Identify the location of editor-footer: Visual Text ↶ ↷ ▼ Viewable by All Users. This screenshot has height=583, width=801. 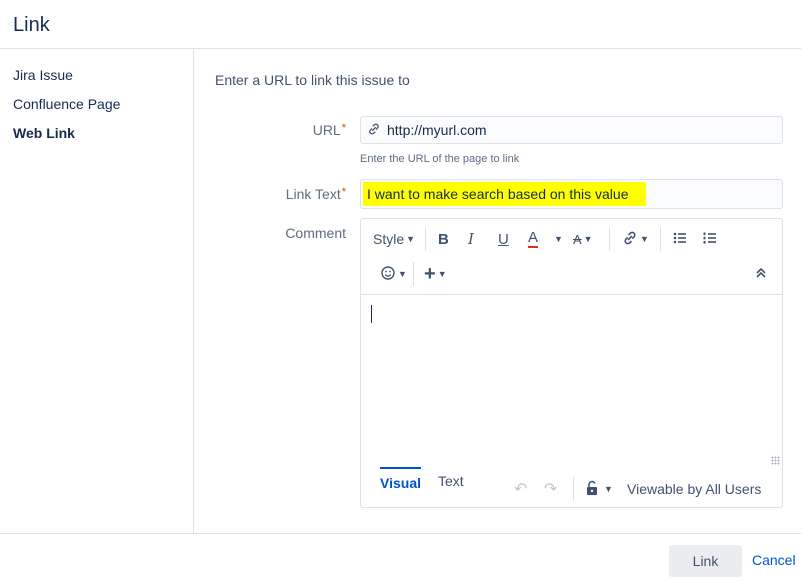
(571, 487).